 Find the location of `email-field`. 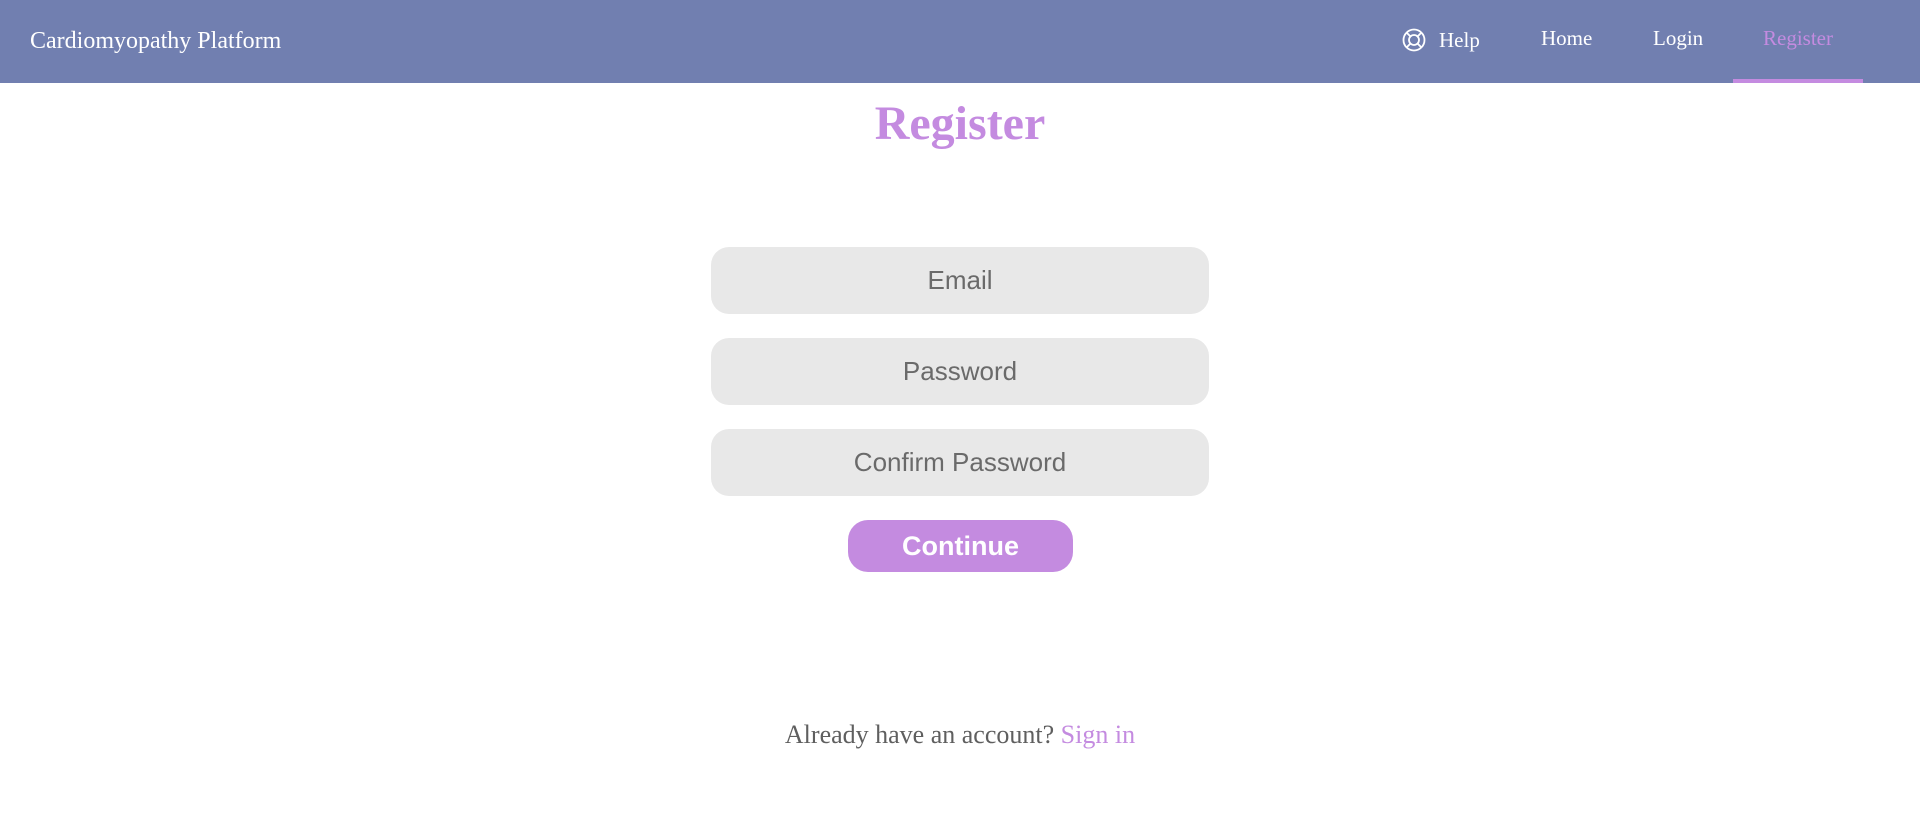

email-field is located at coordinates (960, 280).